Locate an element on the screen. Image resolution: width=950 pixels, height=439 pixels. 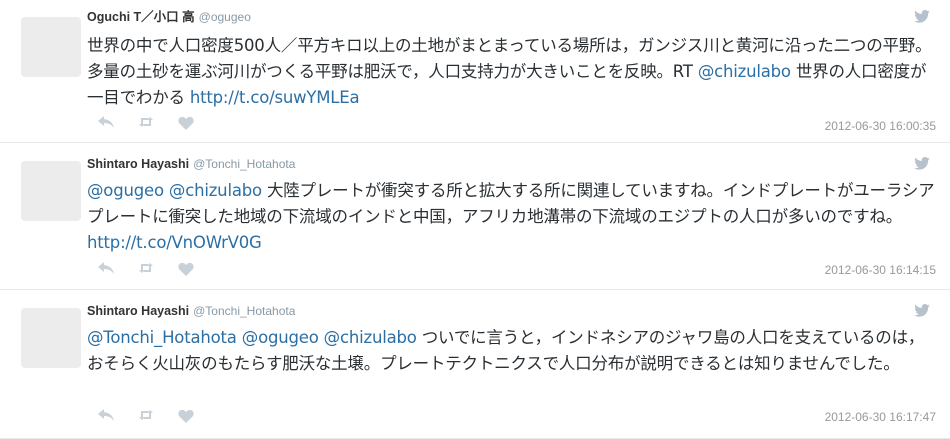
url-link: http://t.co/VnOWrV0G is located at coordinates (174, 242).